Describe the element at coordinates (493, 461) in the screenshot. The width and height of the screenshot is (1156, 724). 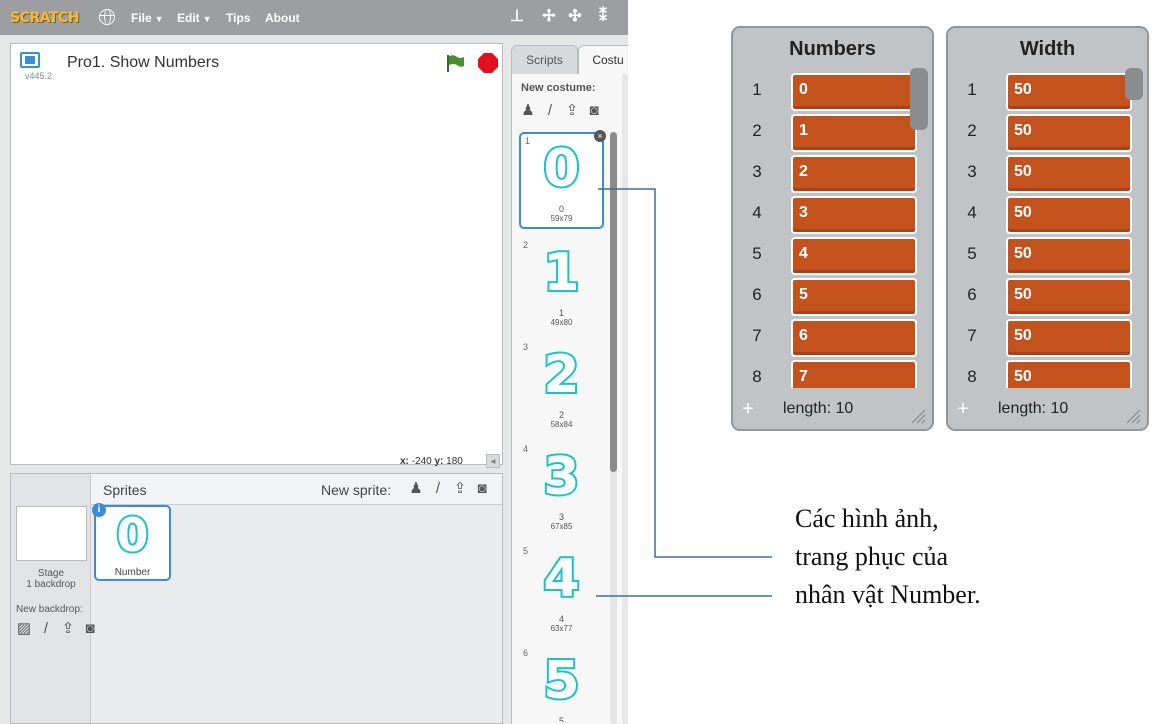
I see `stage-collapse-arrow-icon: ◂` at that location.